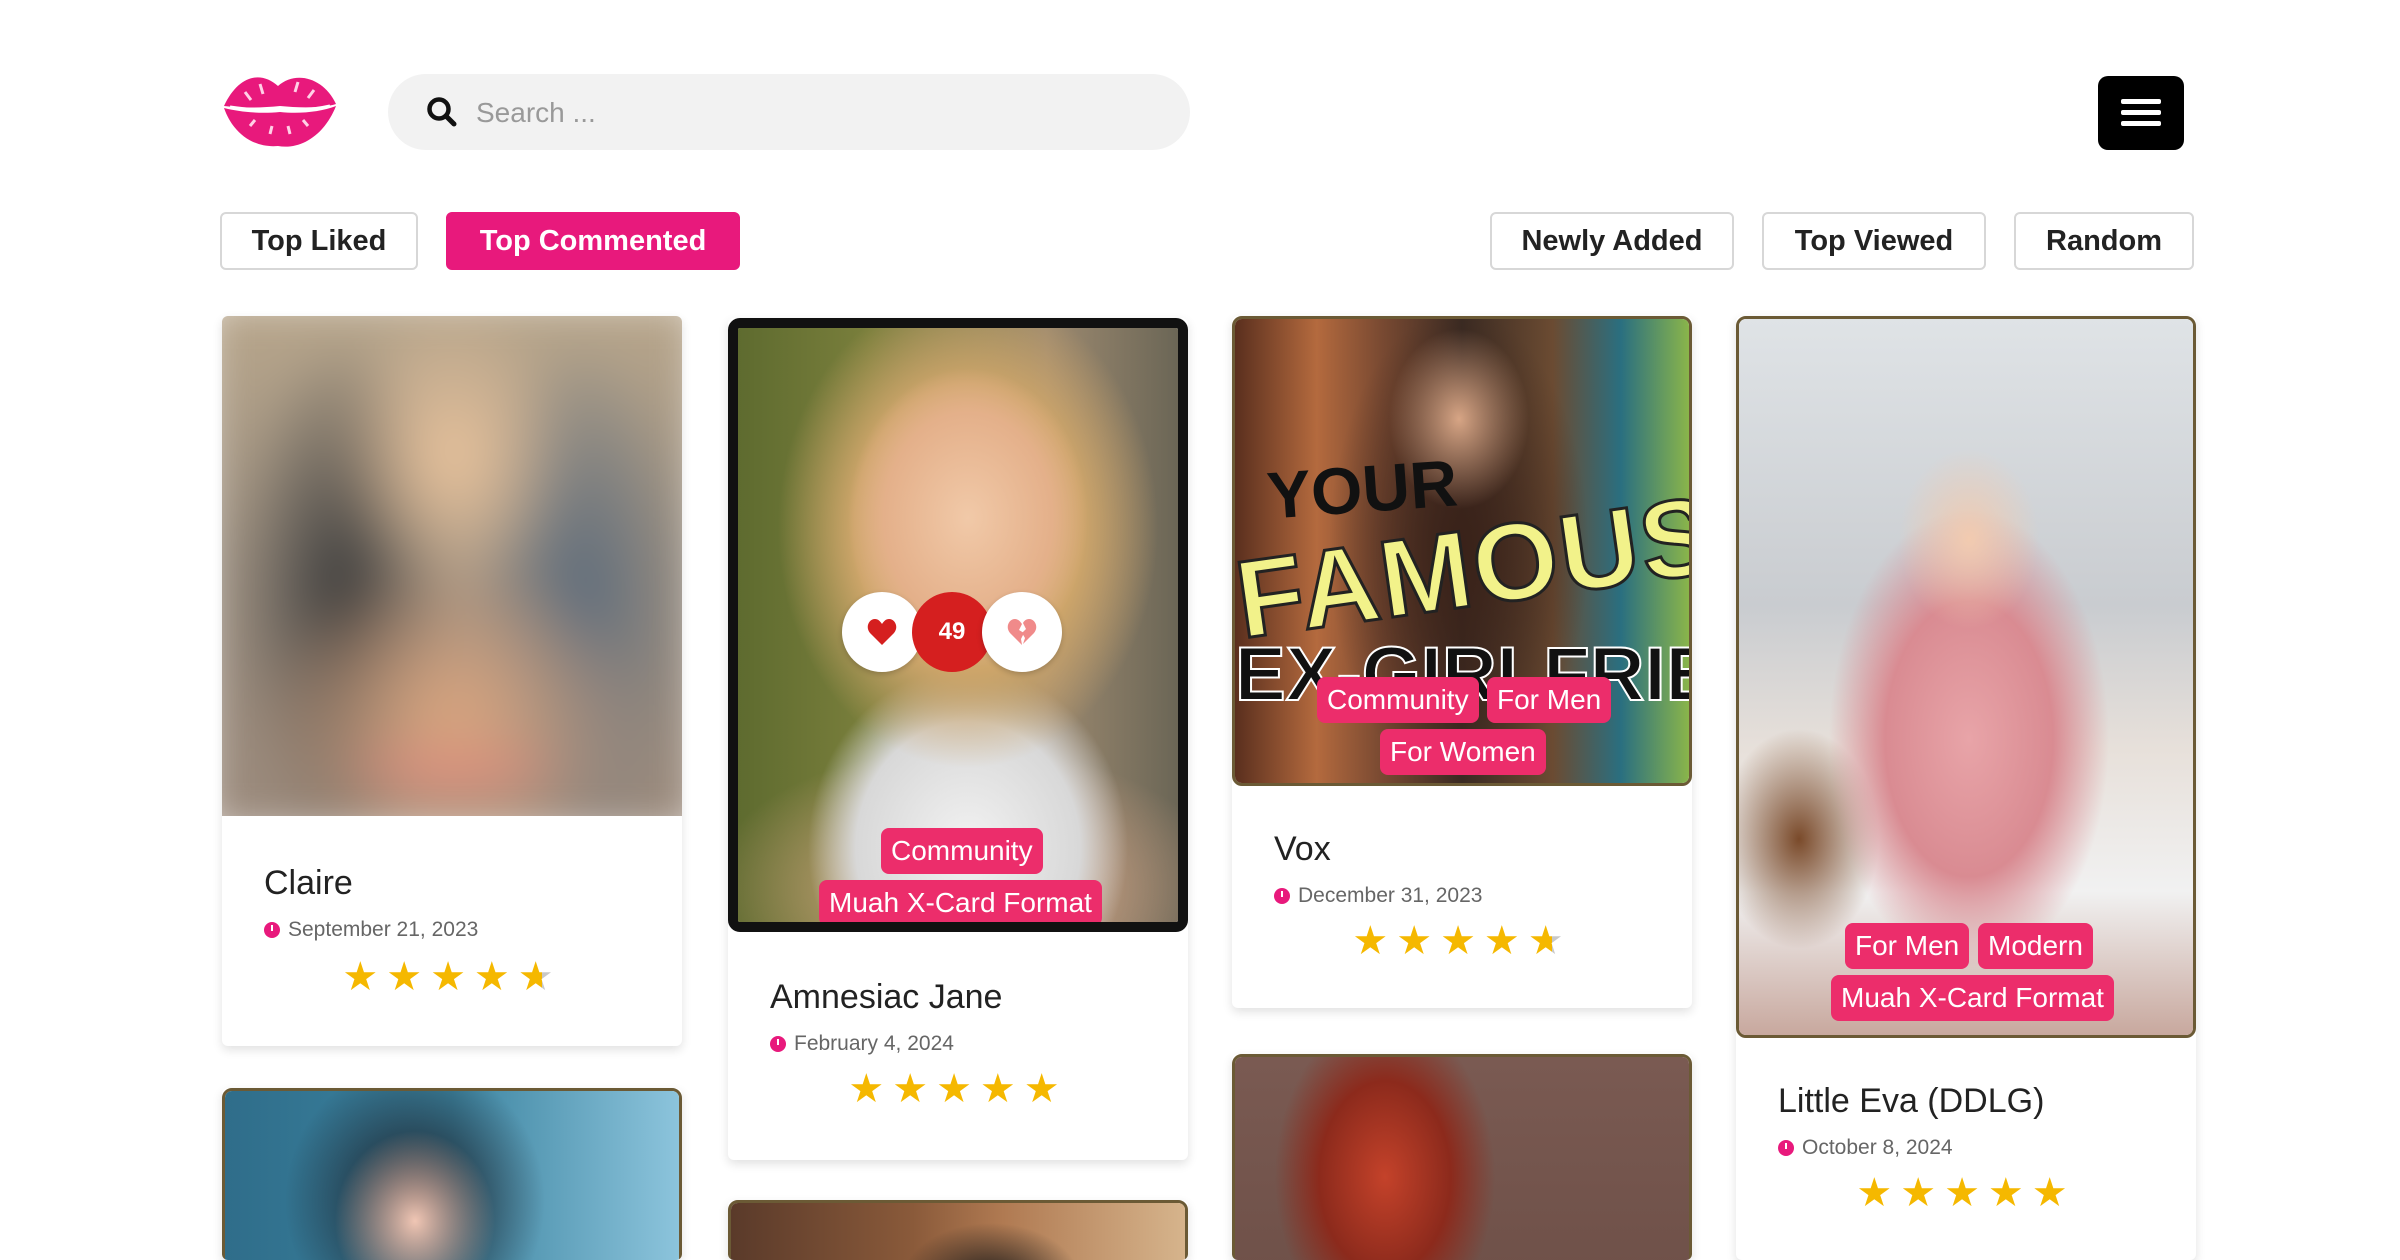 The height and width of the screenshot is (1260, 2400). Describe the element at coordinates (2141, 101) in the screenshot. I see `hamburger-menu-icon` at that location.